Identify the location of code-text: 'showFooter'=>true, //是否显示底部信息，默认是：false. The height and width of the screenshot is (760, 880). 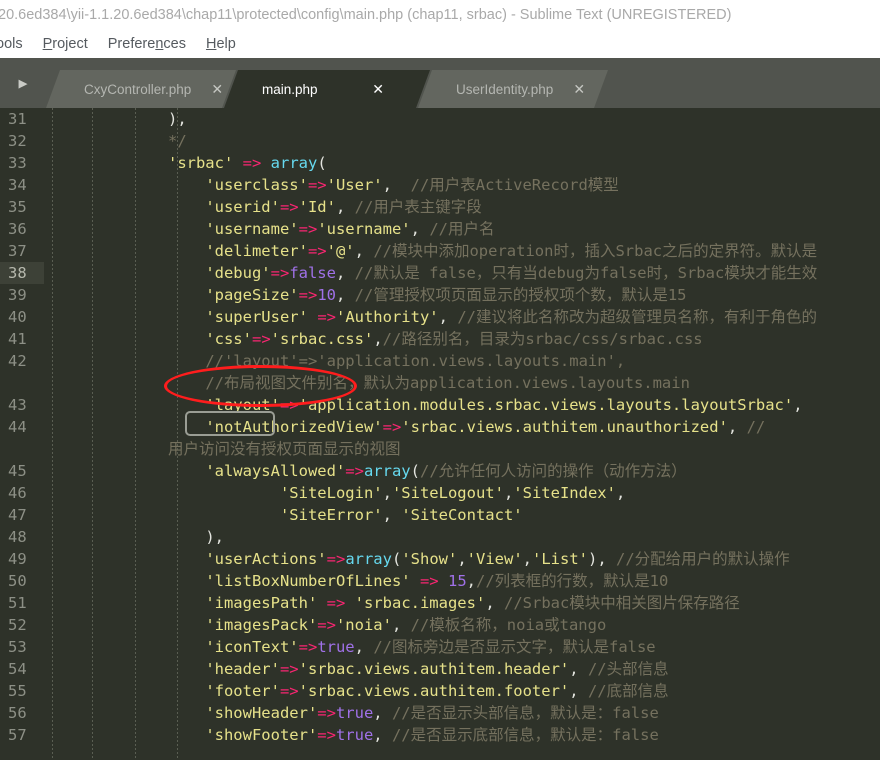
(462, 735).